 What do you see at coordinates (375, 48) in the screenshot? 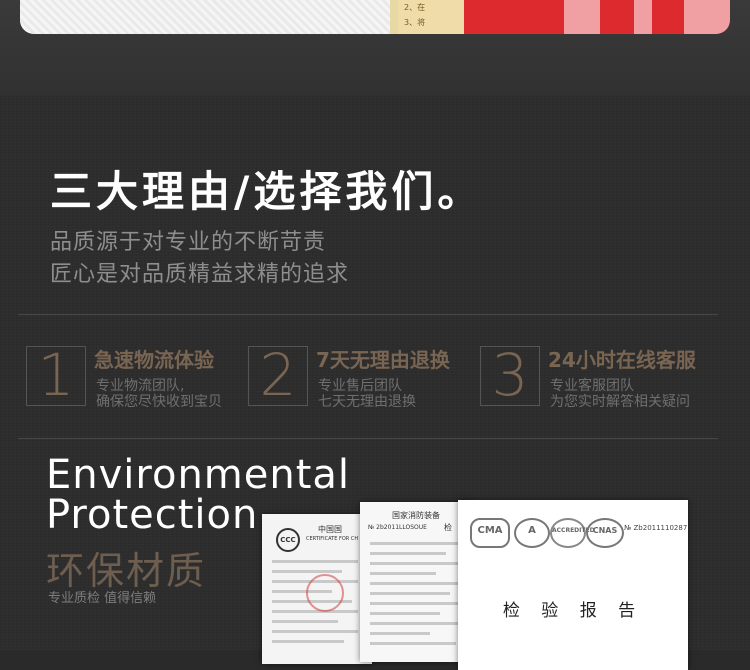
I see `top-banner-area: 2、在 3、将` at bounding box center [375, 48].